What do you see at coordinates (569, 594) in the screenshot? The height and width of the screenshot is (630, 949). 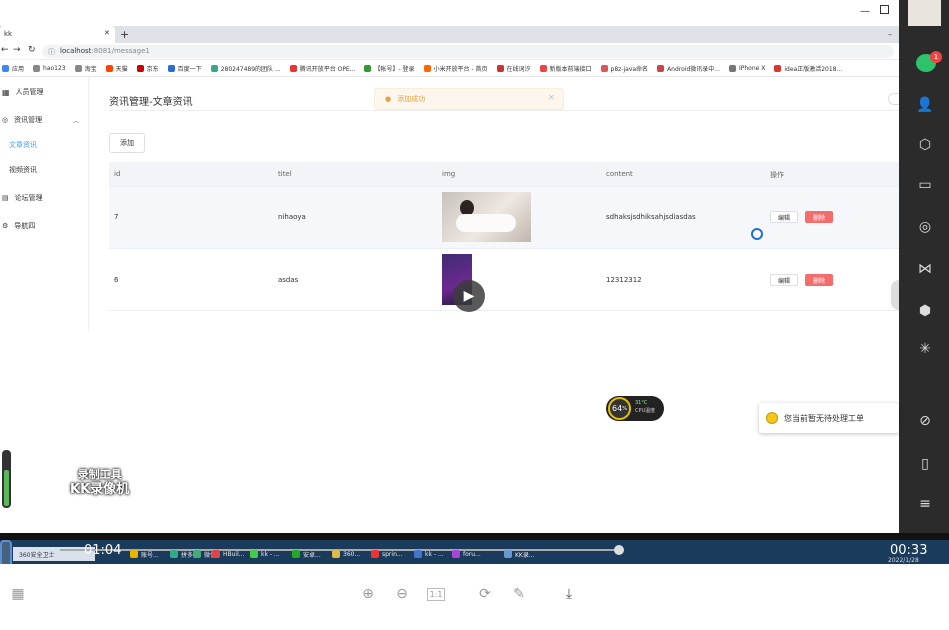 I see `download-icon: ⤓` at bounding box center [569, 594].